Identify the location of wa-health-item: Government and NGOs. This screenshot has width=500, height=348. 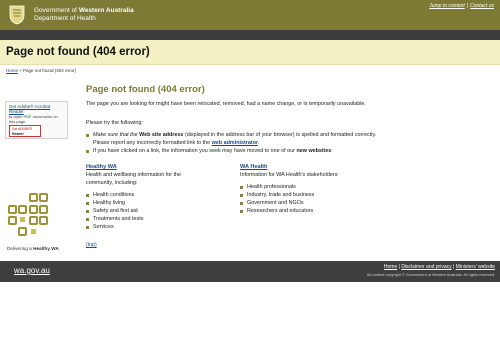
(275, 203).